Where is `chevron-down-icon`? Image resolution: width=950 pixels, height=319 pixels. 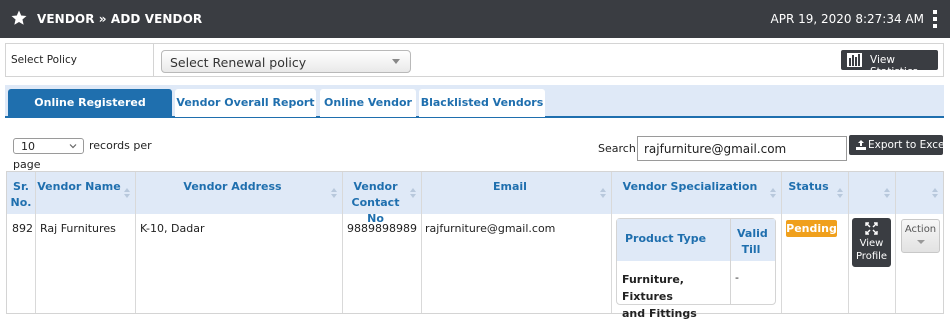 chevron-down-icon is located at coordinates (73, 146).